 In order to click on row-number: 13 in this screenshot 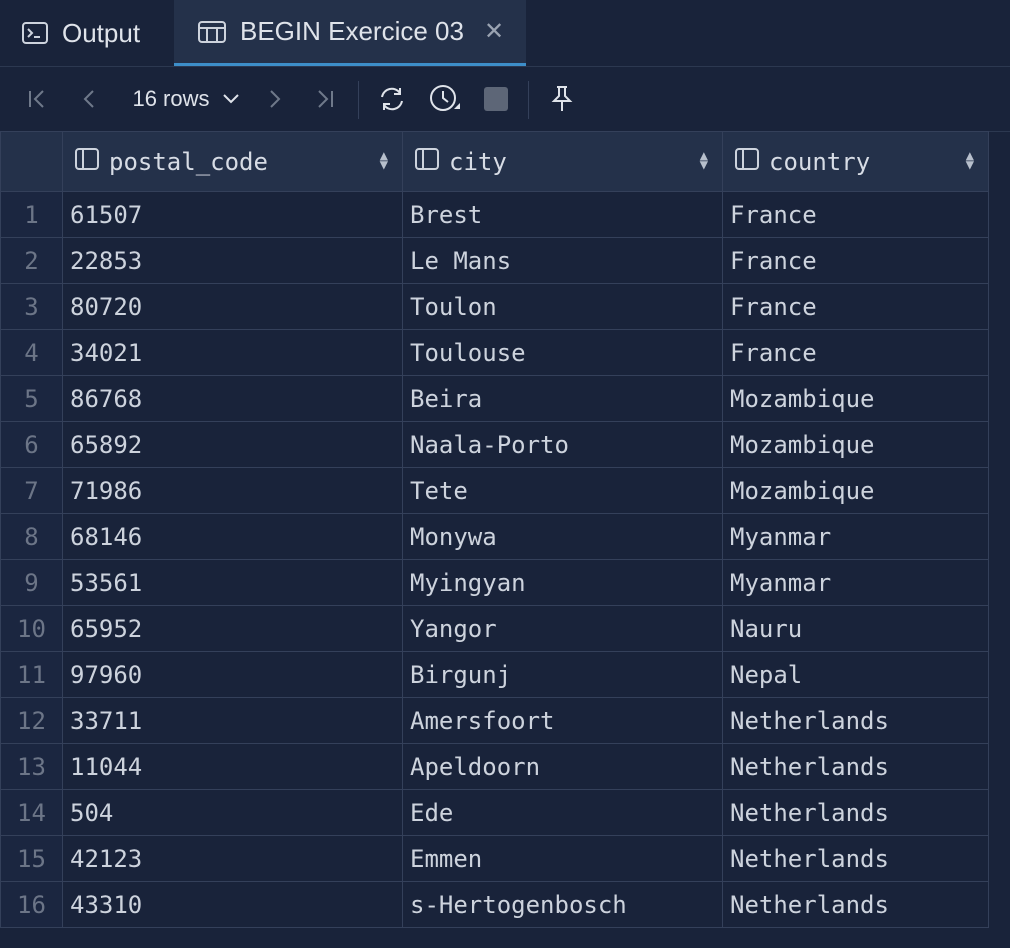, I will do `click(31, 766)`.